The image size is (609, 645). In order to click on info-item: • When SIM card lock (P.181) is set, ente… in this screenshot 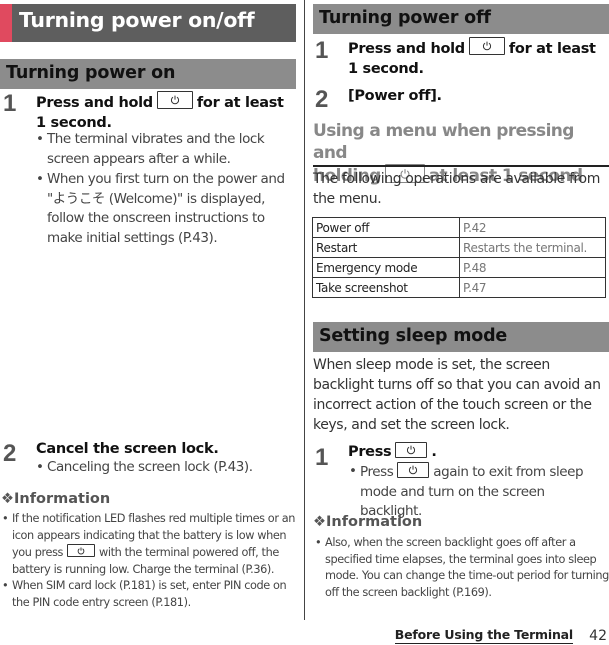, I will do `click(144, 594)`.